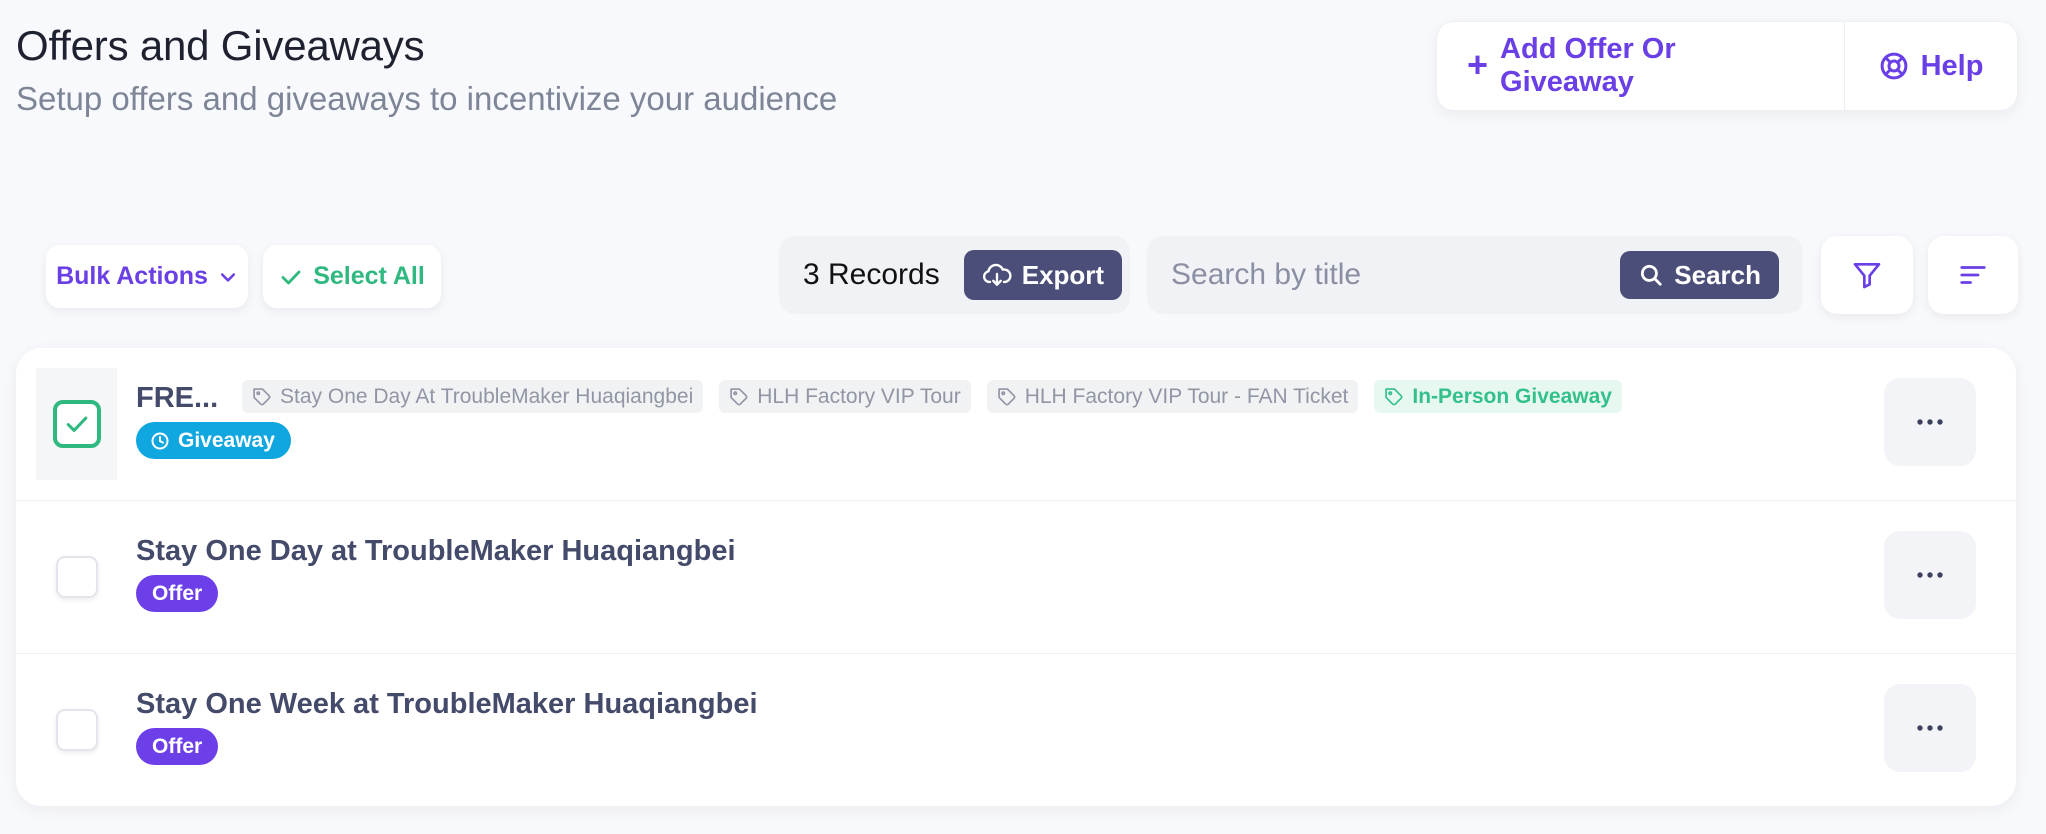 The image size is (2046, 834). I want to click on select-all-label: Select All, so click(369, 276).